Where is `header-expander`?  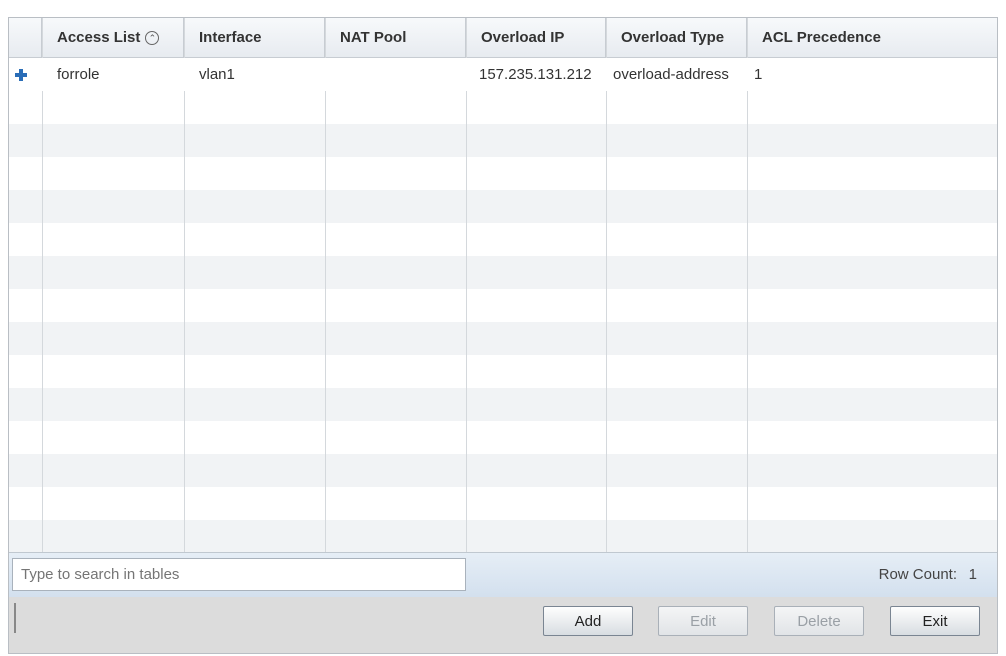 header-expander is located at coordinates (25, 37).